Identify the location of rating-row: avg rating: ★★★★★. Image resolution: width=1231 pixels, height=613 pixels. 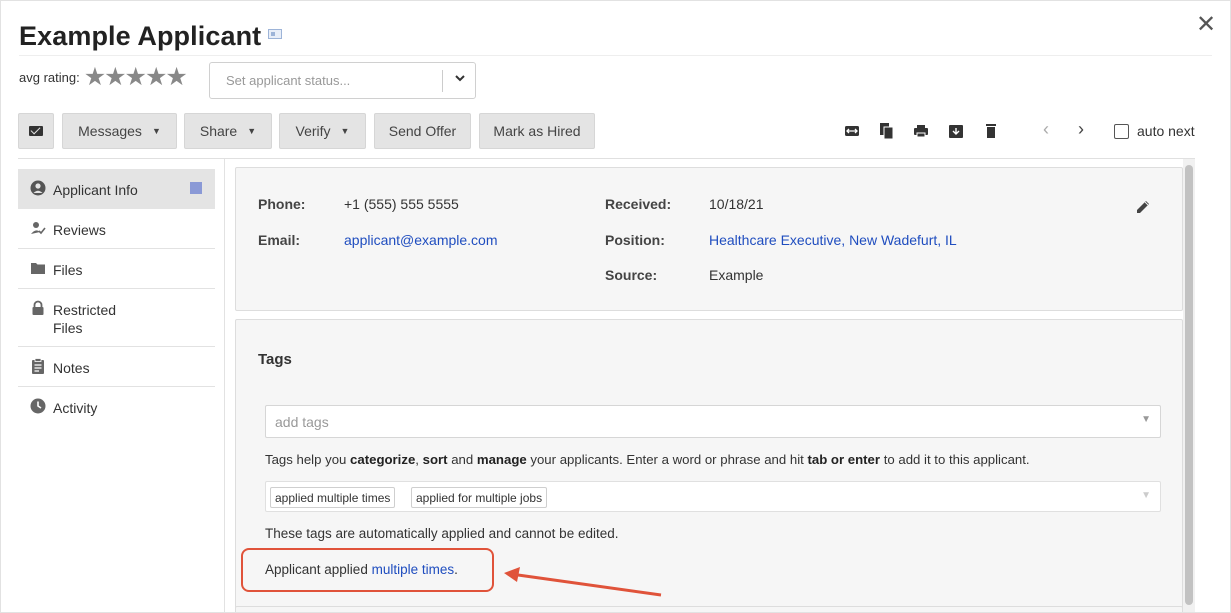
(103, 77).